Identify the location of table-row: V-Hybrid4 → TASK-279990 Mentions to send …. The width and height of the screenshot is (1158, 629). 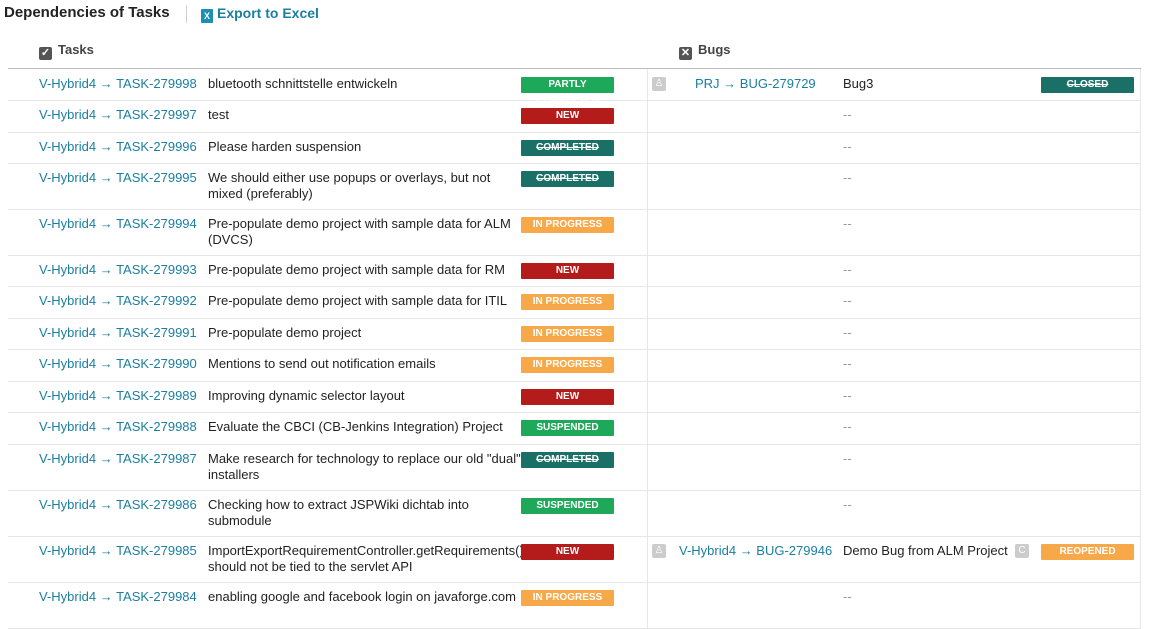
(574, 365).